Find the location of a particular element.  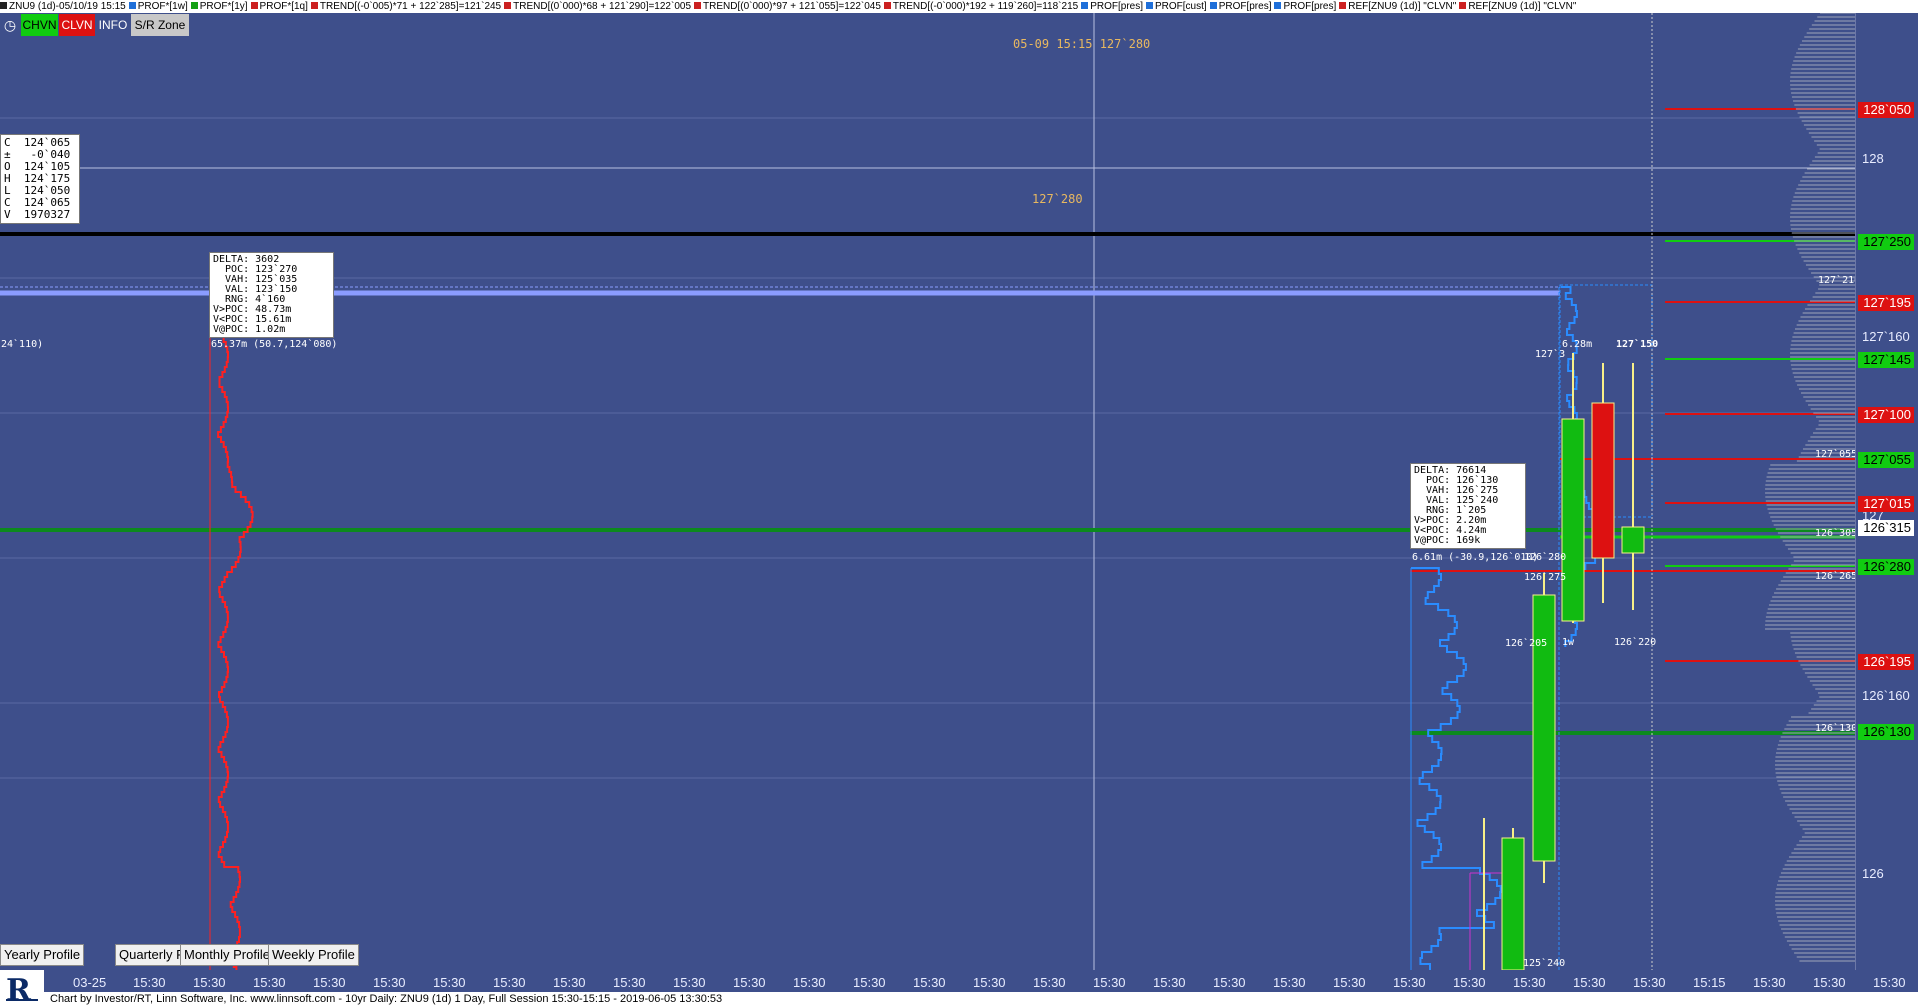

label-126-305: 126`305 is located at coordinates (1836, 533).